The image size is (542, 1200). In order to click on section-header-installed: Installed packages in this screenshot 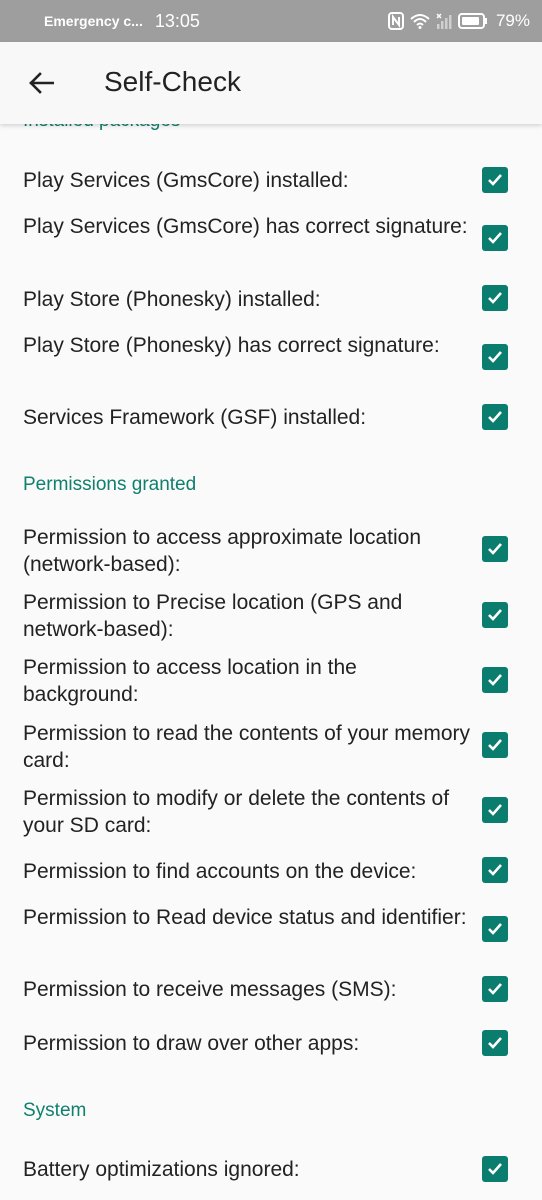, I will do `click(101, 128)`.